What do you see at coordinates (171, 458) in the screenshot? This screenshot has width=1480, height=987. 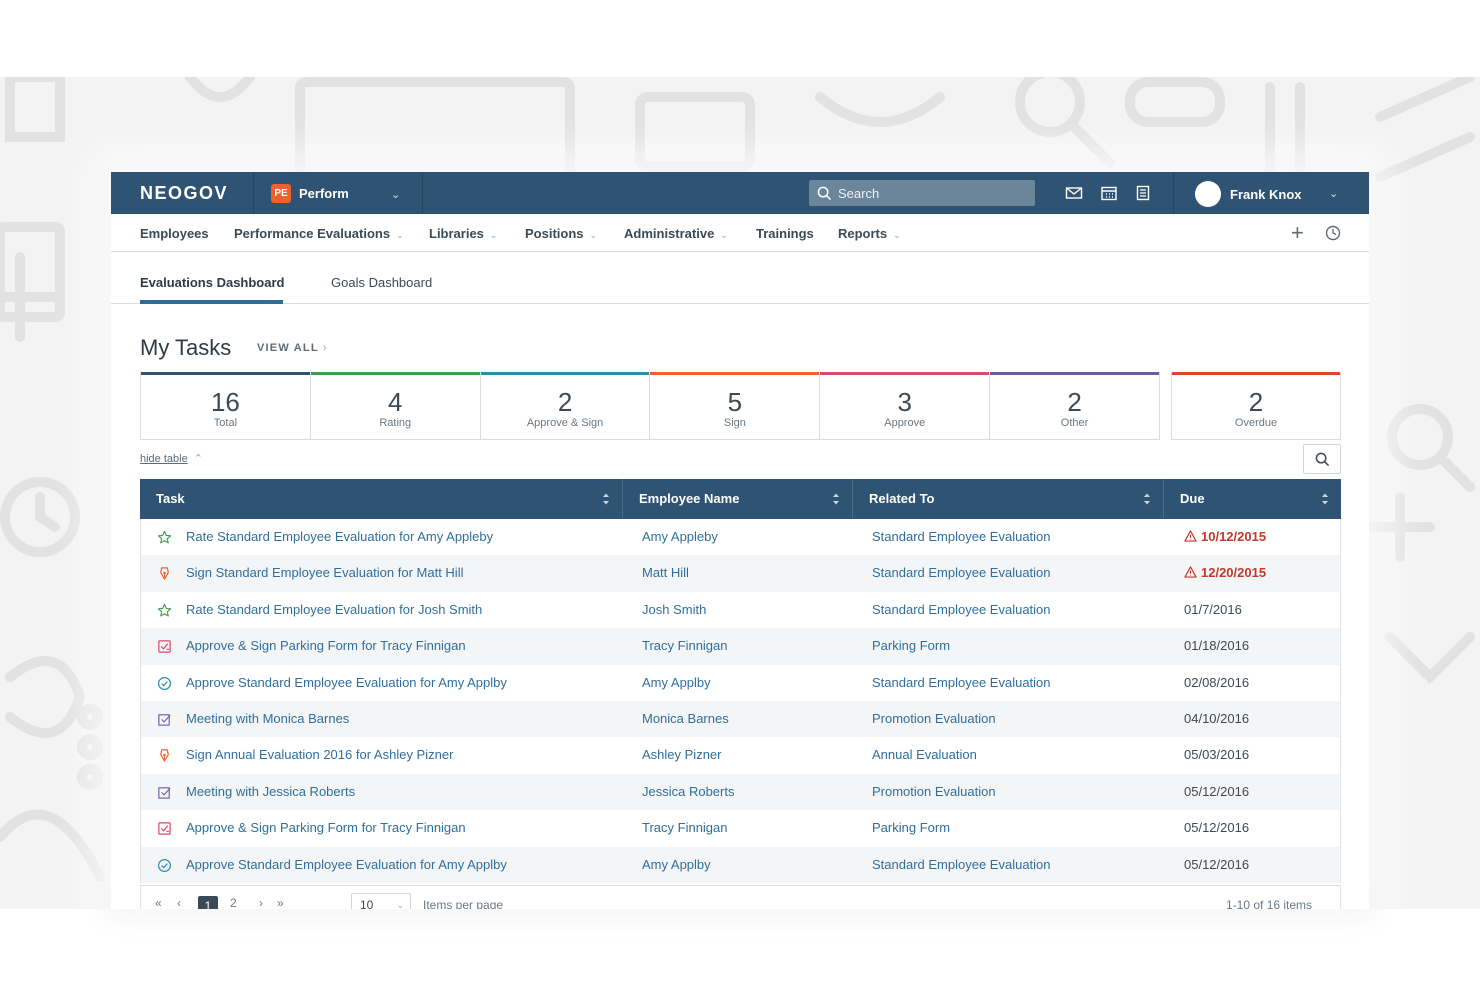 I see `hide-table-toggle: hide table ⌃` at bounding box center [171, 458].